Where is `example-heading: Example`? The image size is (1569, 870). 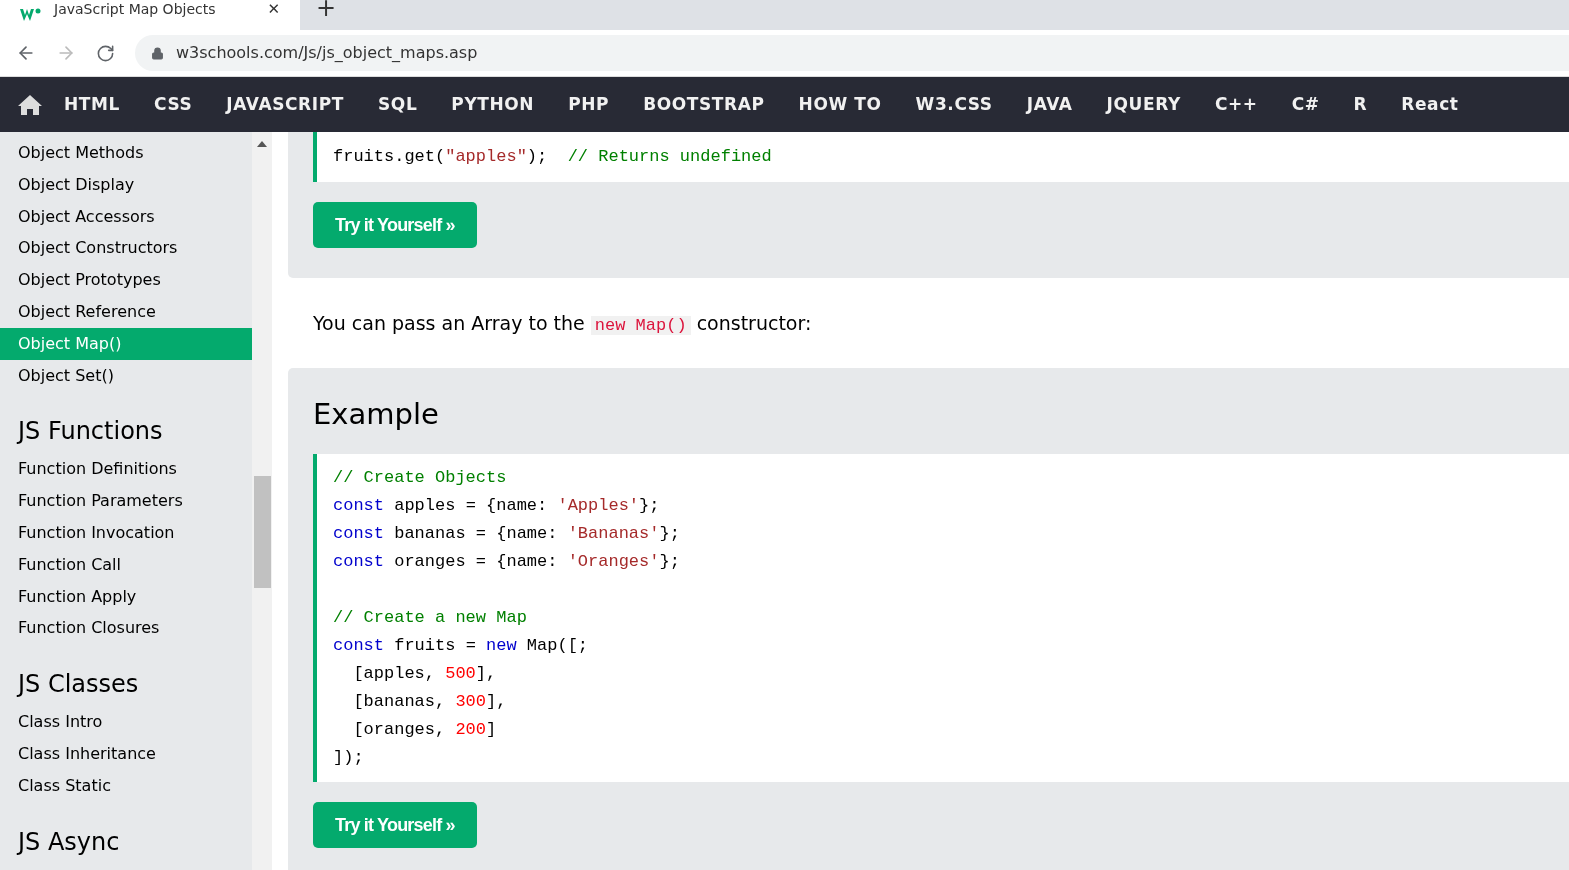 example-heading: Example is located at coordinates (376, 414).